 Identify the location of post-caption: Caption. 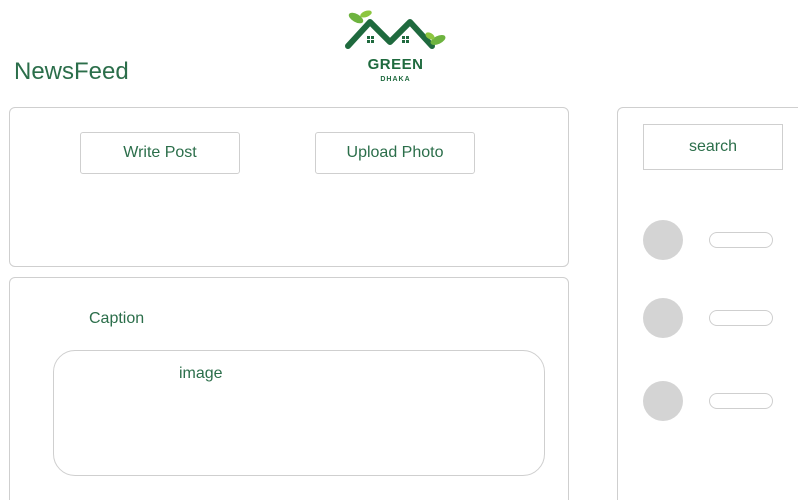
(117, 318).